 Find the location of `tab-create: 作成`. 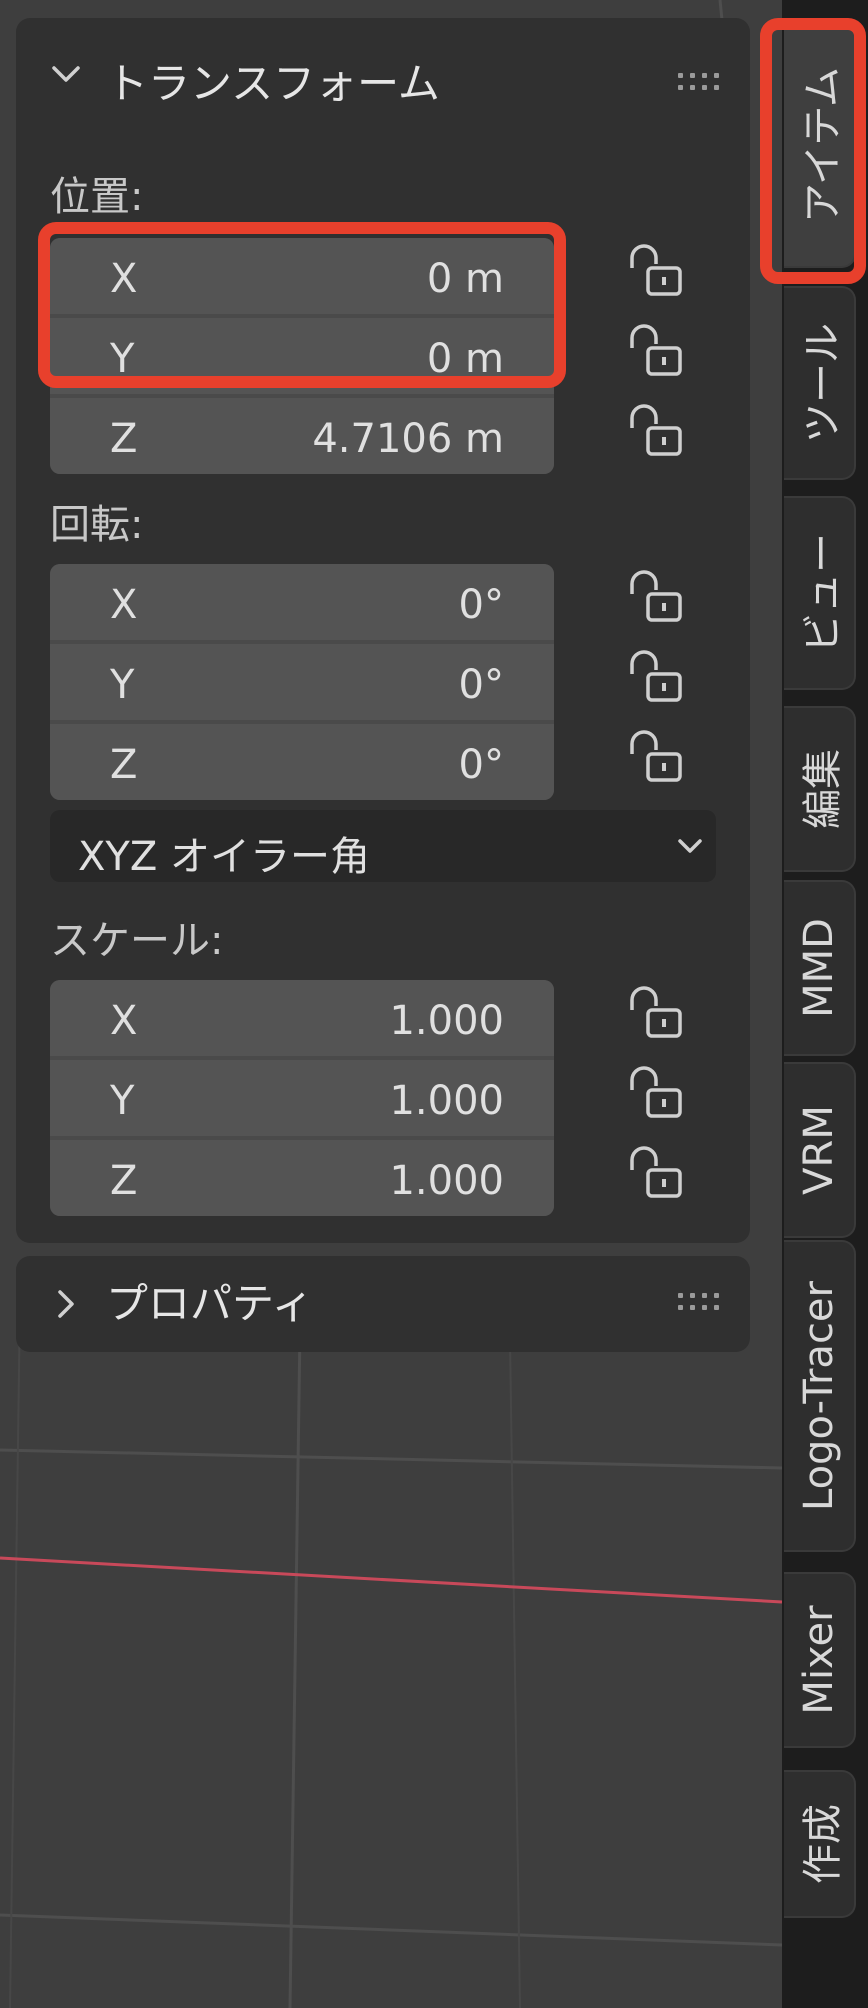

tab-create: 作成 is located at coordinates (820, 1844).